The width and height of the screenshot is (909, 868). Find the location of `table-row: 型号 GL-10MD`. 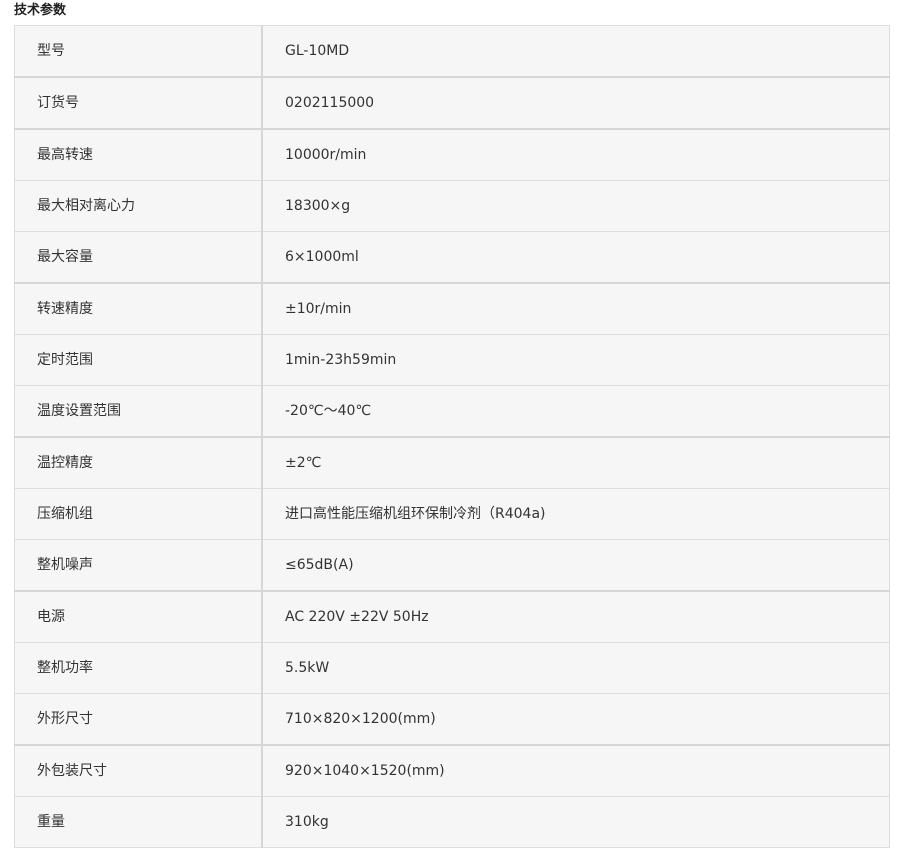

table-row: 型号 GL-10MD is located at coordinates (452, 51).